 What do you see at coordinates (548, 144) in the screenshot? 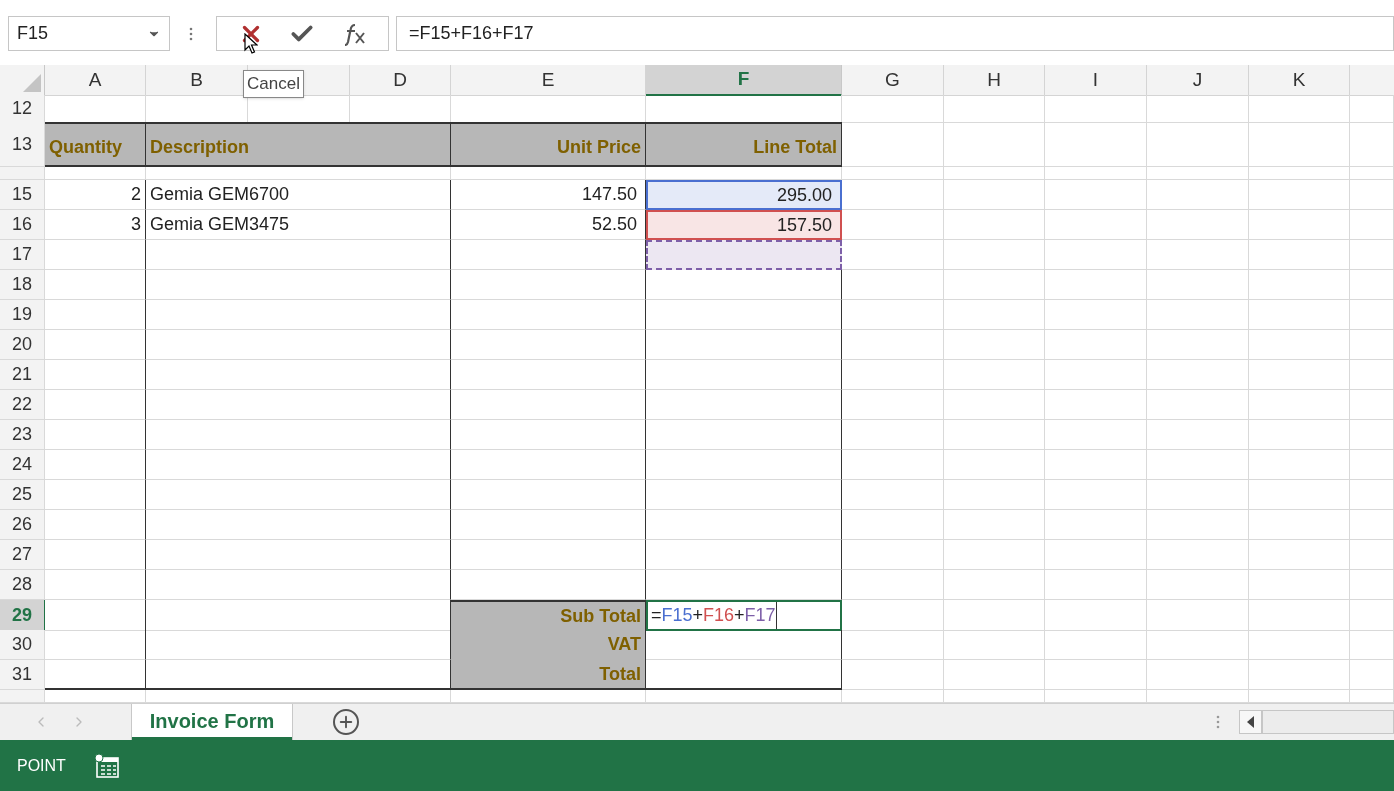
I see `table-header-cell: Unit Price` at bounding box center [548, 144].